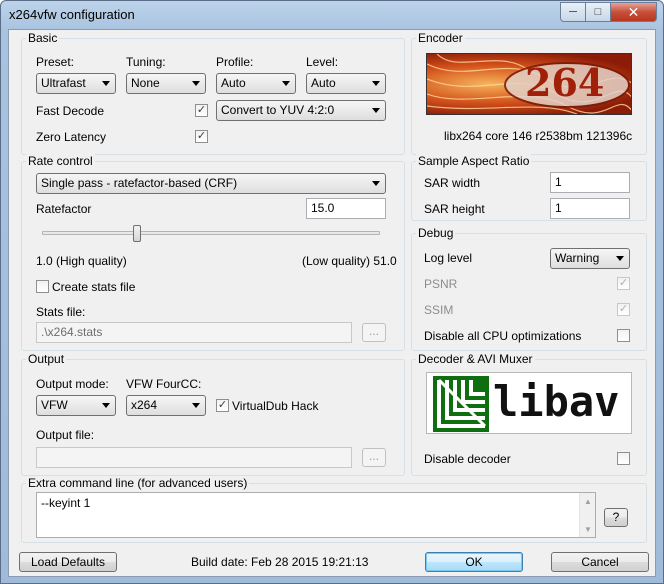 Image resolution: width=664 pixels, height=584 pixels. What do you see at coordinates (146, 62) in the screenshot?
I see `tuning-label: Tuning:` at bounding box center [146, 62].